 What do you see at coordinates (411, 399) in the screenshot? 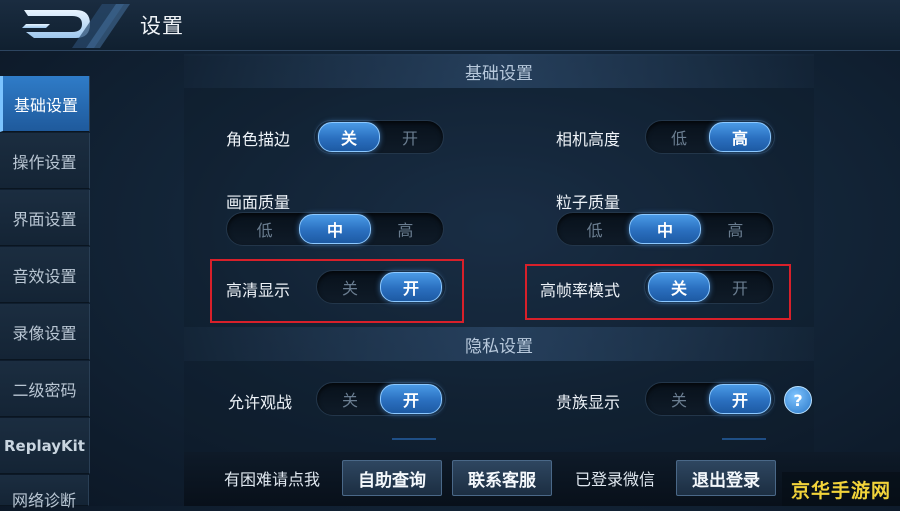
I see `allow-spectate-on-option: 开` at bounding box center [411, 399].